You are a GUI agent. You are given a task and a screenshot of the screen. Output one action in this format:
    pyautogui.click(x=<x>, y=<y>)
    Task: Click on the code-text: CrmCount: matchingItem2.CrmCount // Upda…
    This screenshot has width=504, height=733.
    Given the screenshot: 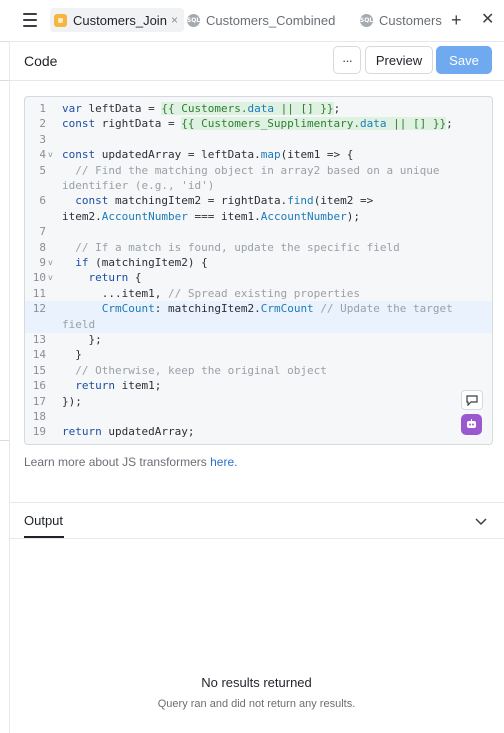 What is the action you would take?
    pyautogui.click(x=277, y=309)
    